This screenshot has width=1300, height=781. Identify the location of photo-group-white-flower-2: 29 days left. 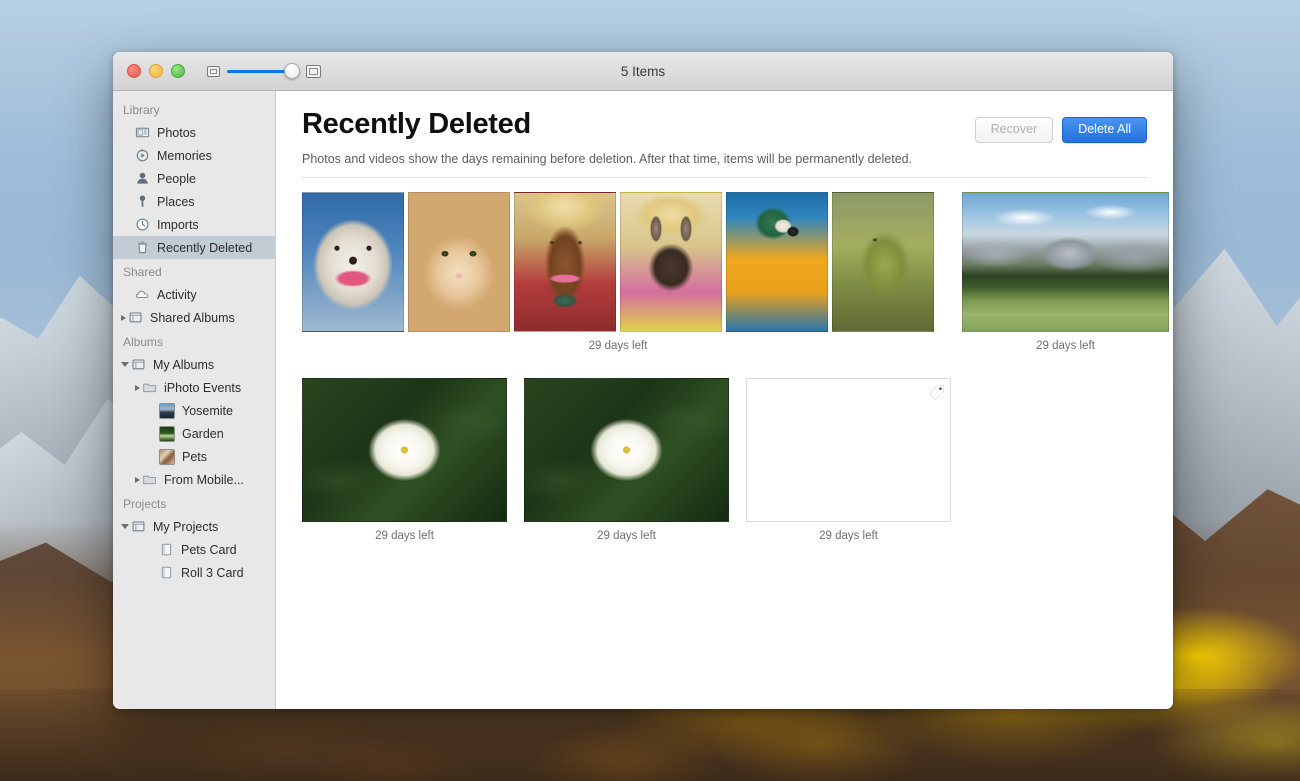
(626, 459).